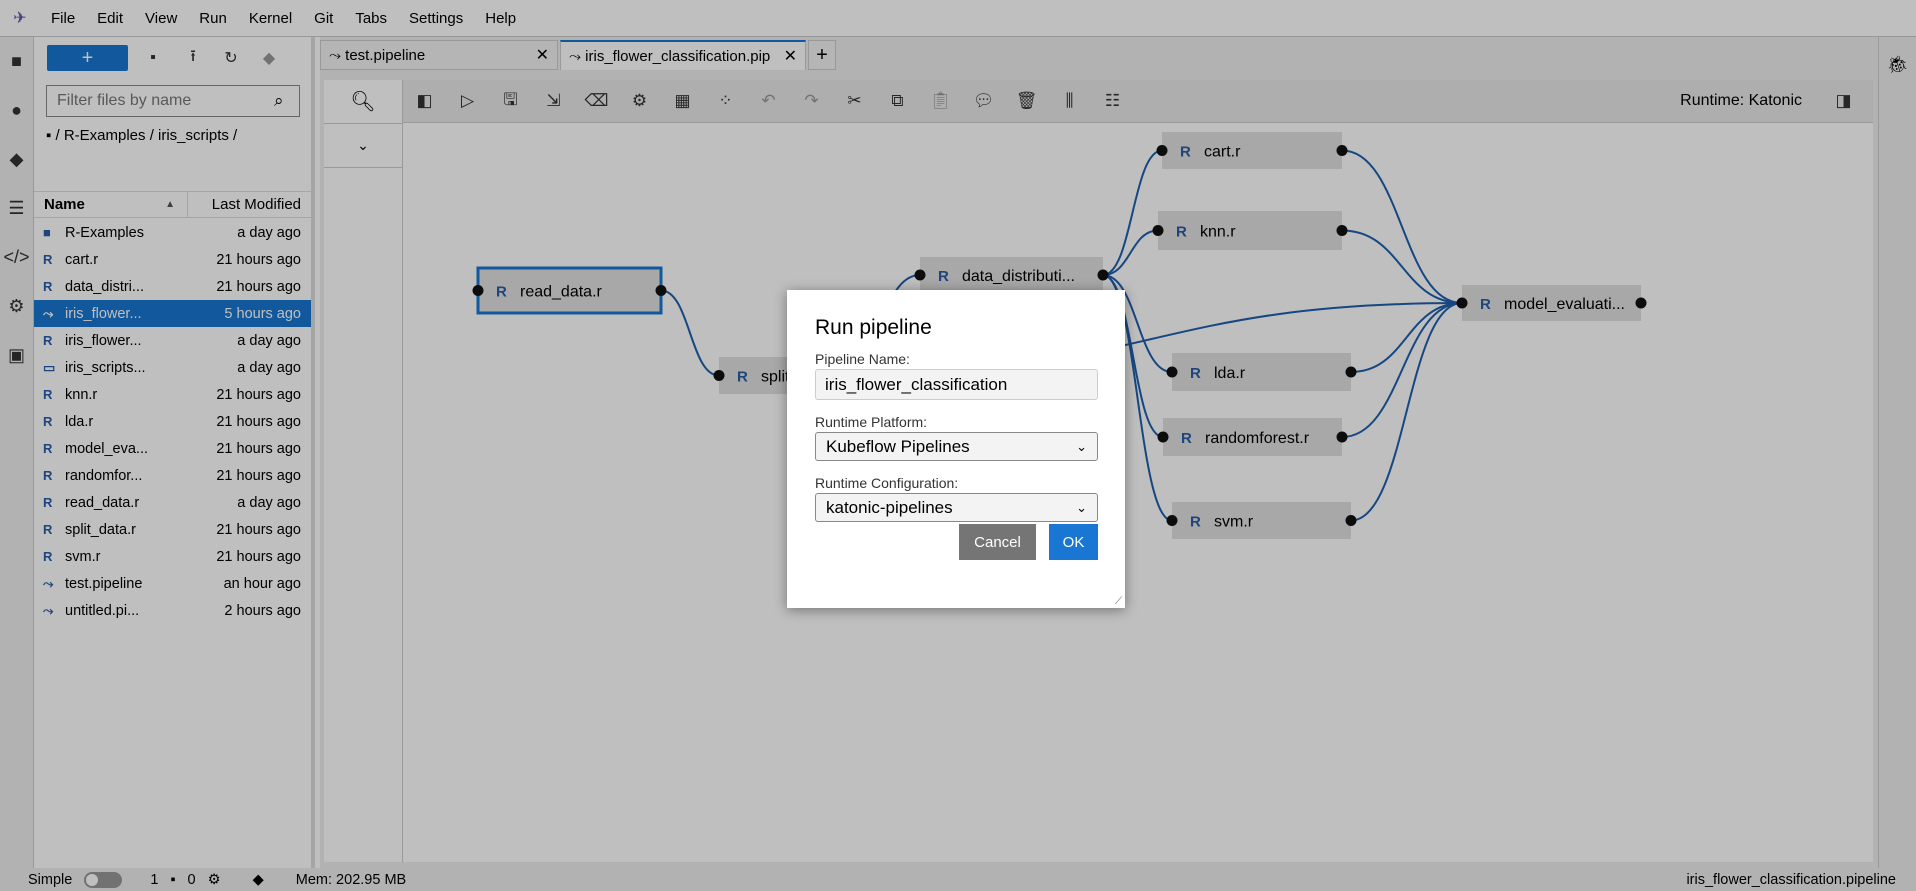  Describe the element at coordinates (997, 542) in the screenshot. I see `cancel-button: Cancel` at that location.